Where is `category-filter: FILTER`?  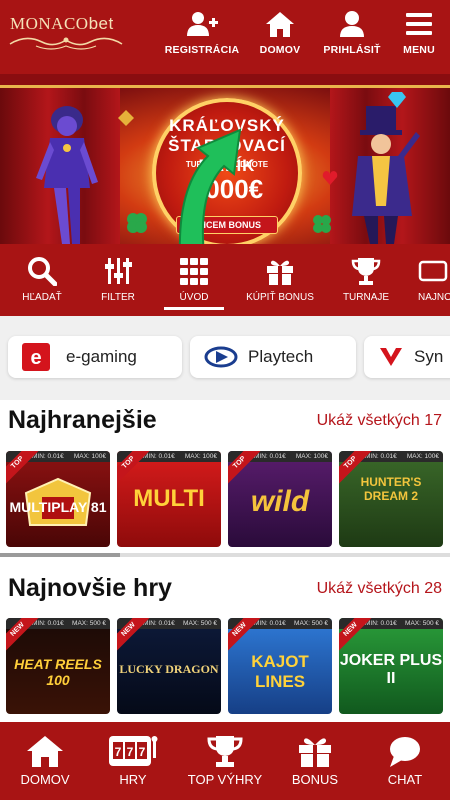 category-filter: FILTER is located at coordinates (118, 284).